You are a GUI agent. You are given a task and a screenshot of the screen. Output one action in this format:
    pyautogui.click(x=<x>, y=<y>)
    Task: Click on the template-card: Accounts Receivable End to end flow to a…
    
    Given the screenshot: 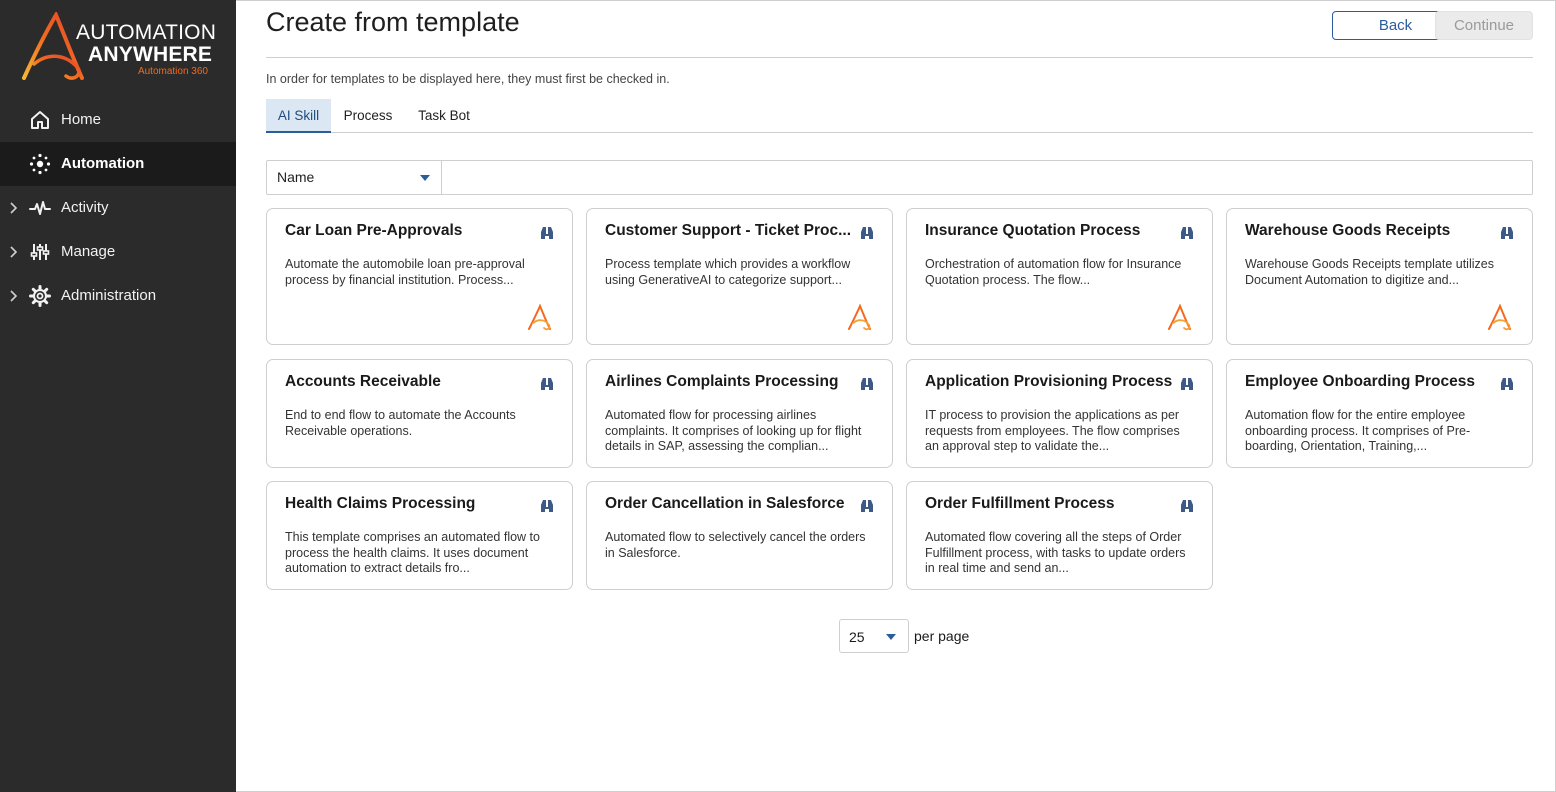 What is the action you would take?
    pyautogui.click(x=419, y=413)
    